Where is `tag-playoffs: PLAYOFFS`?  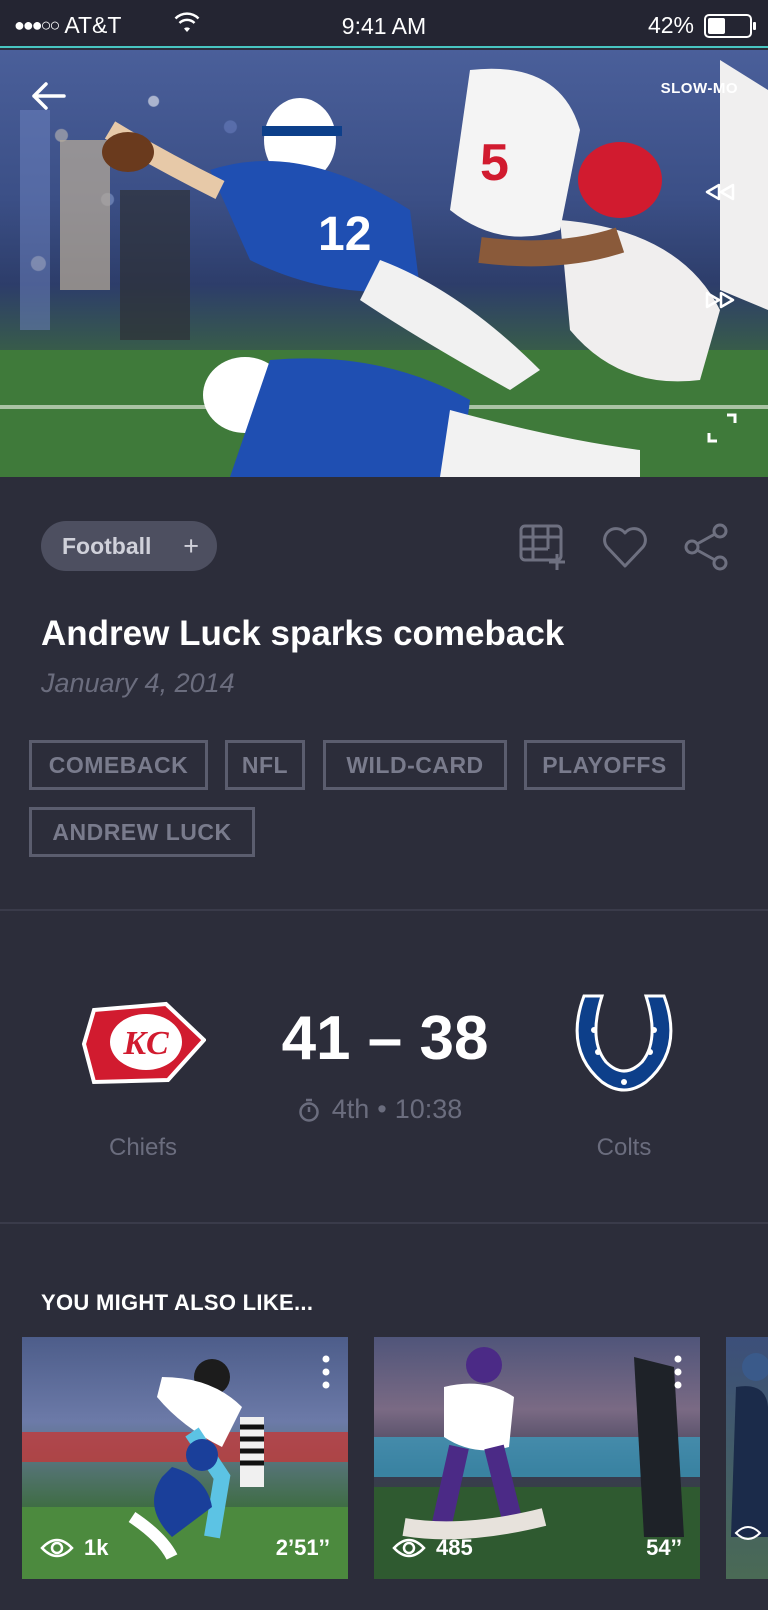 tag-playoffs: PLAYOFFS is located at coordinates (604, 765).